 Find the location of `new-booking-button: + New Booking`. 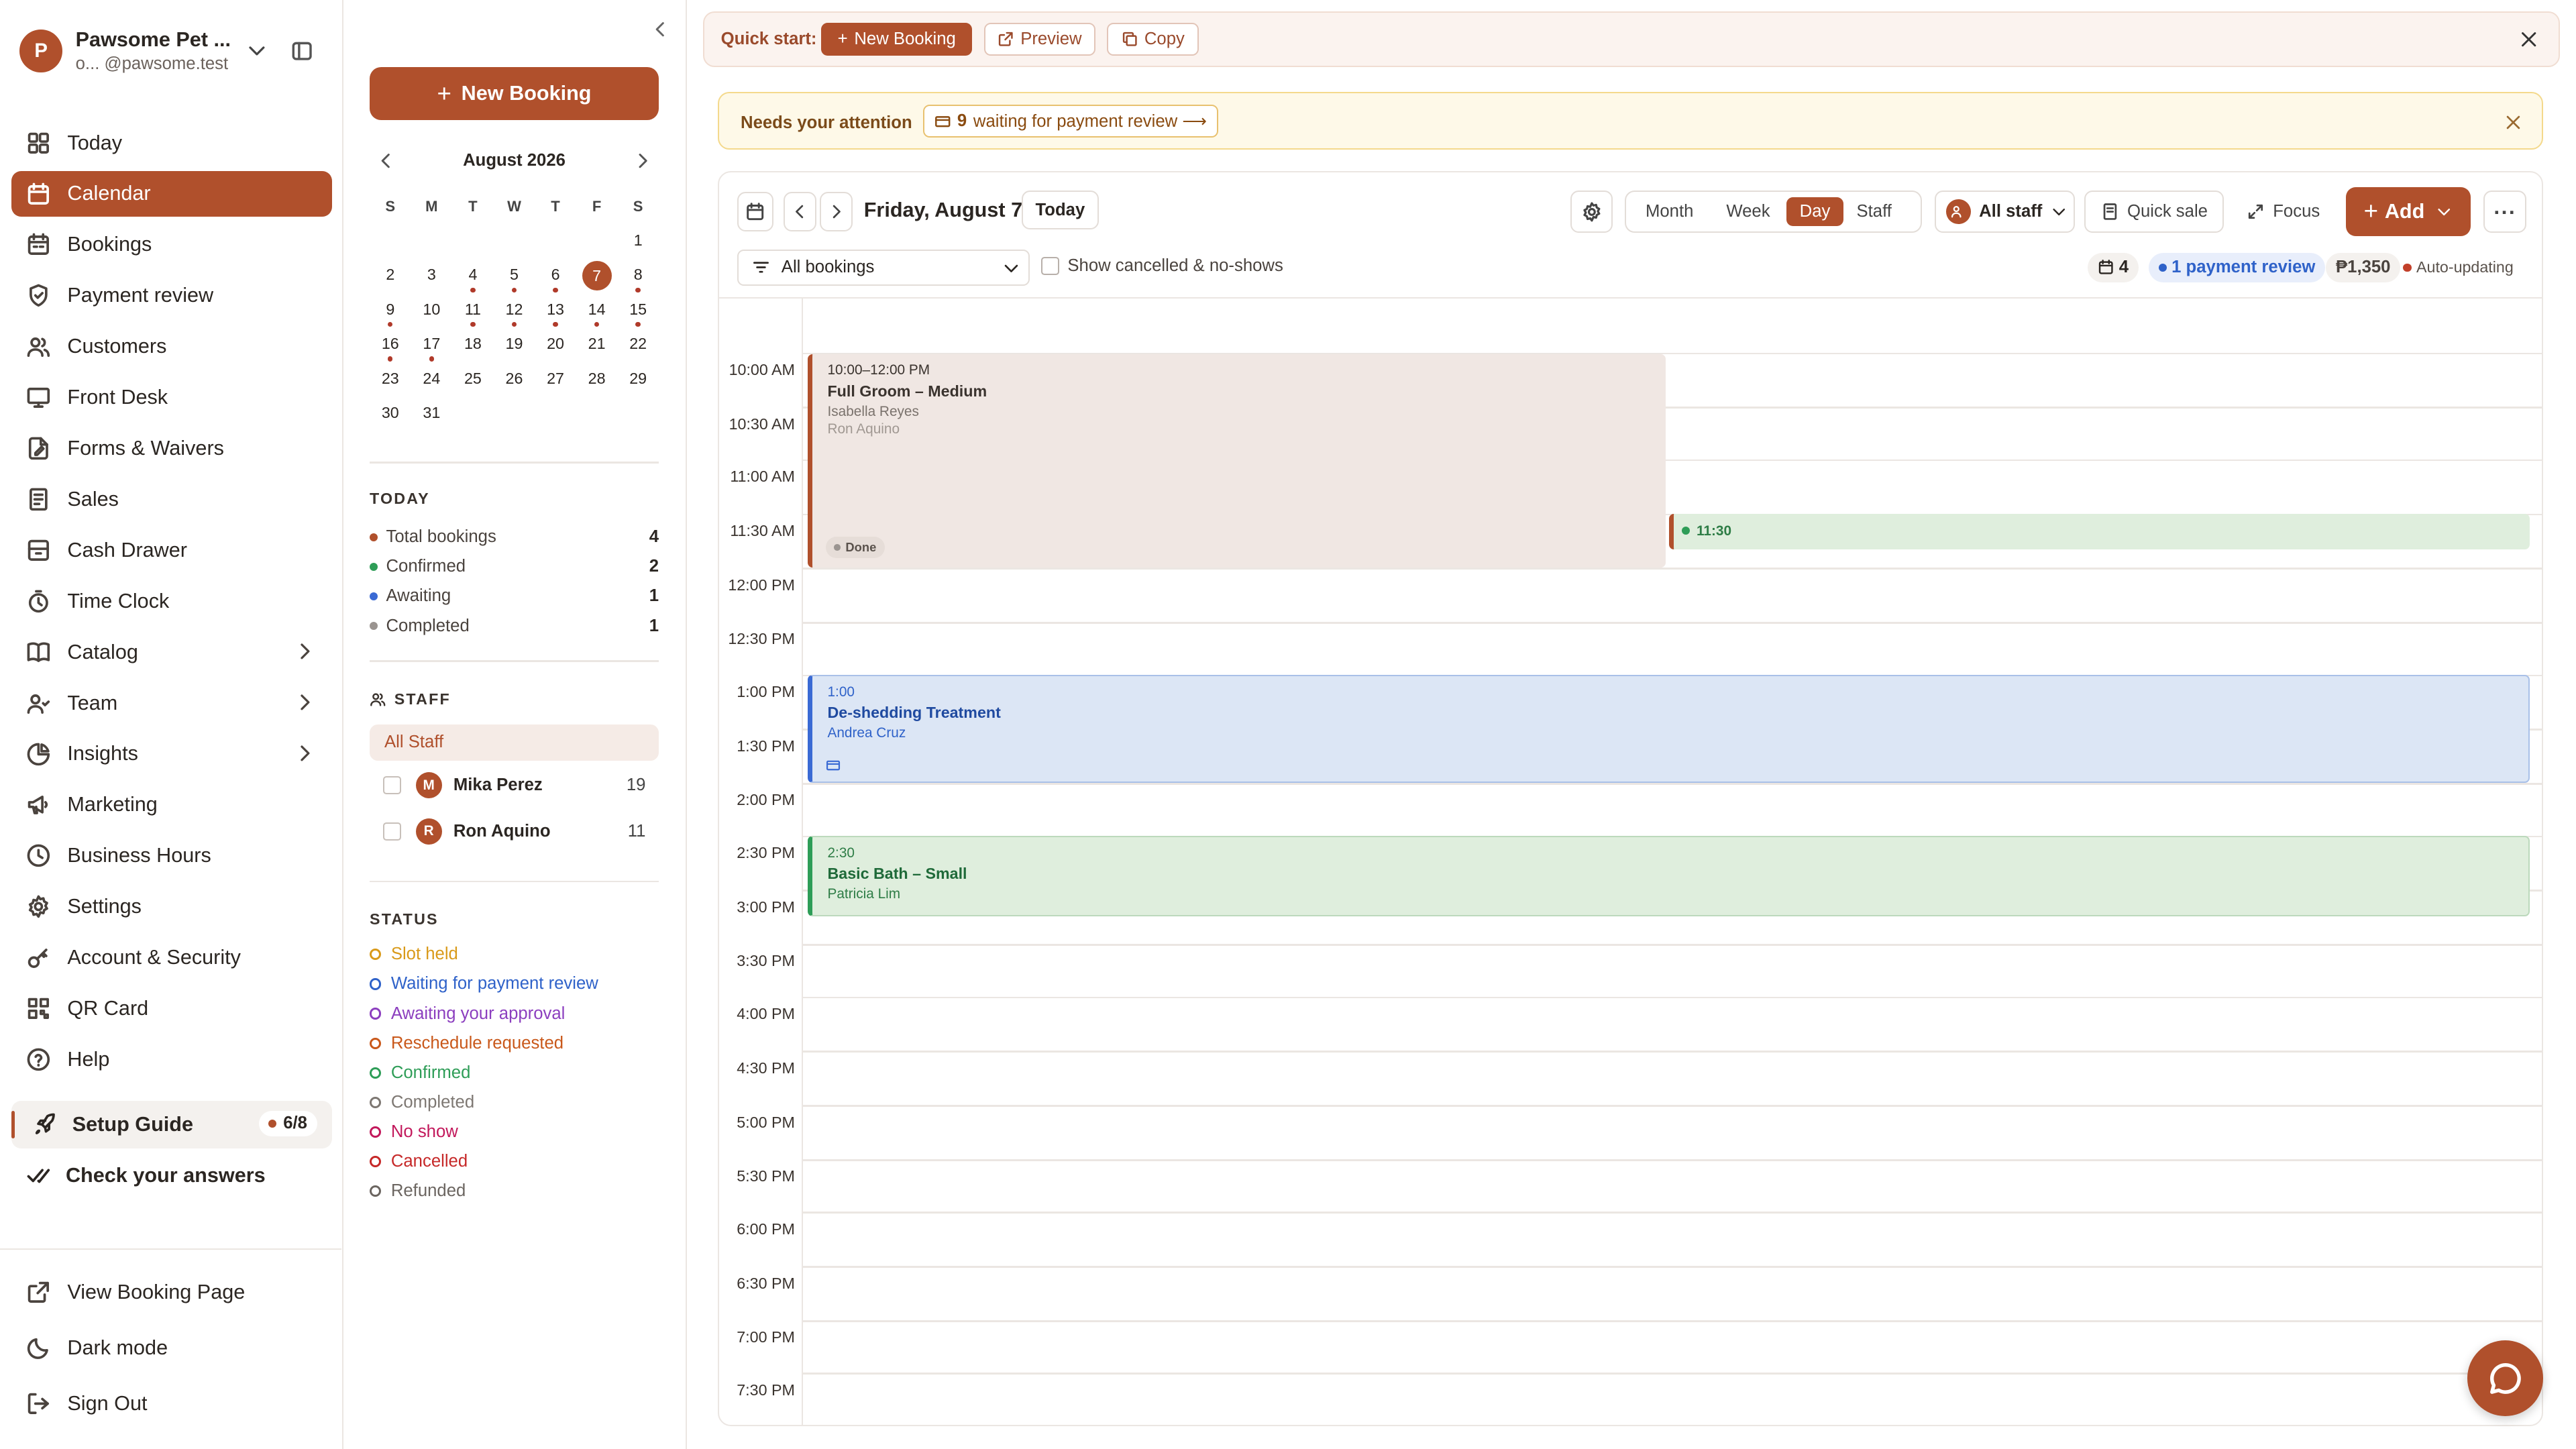

new-booking-button: + New Booking is located at coordinates (514, 93).